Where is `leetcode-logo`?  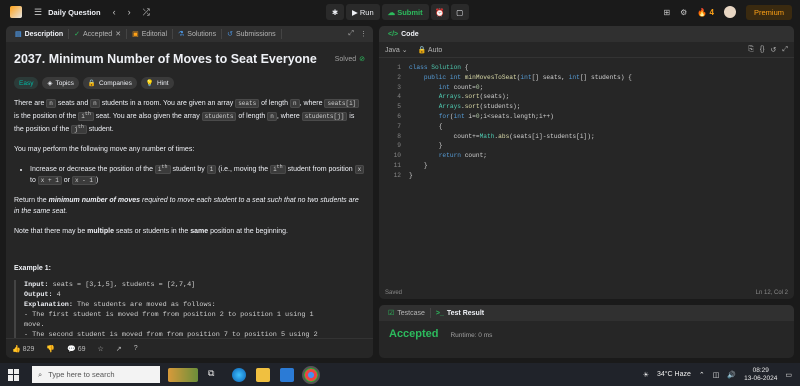 leetcode-logo is located at coordinates (16, 12).